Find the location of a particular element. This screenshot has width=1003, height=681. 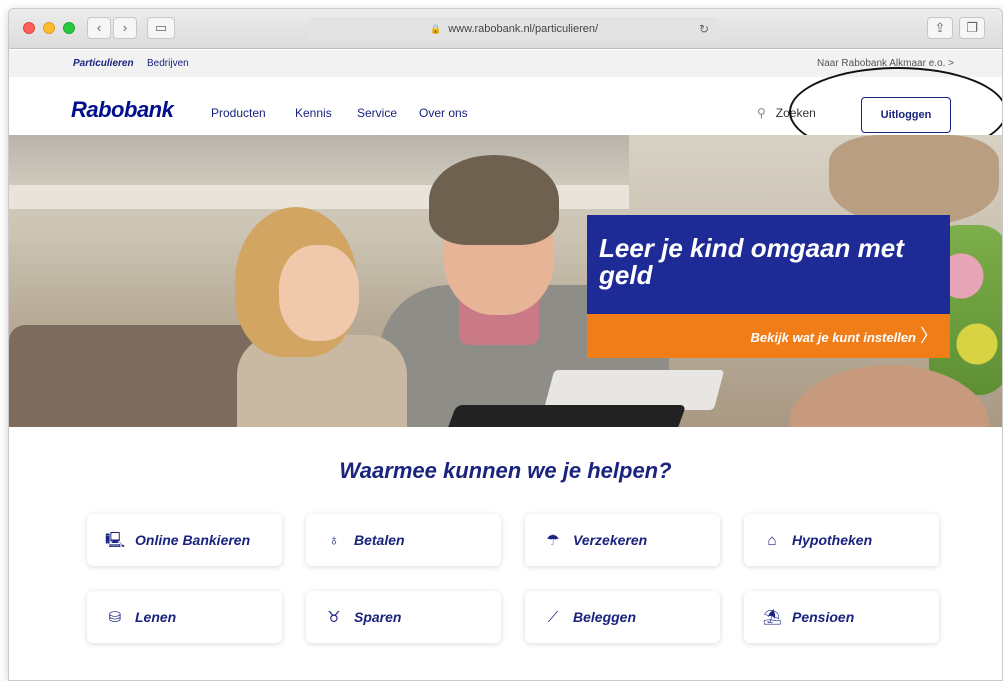

minimize-window-button is located at coordinates (49, 28).